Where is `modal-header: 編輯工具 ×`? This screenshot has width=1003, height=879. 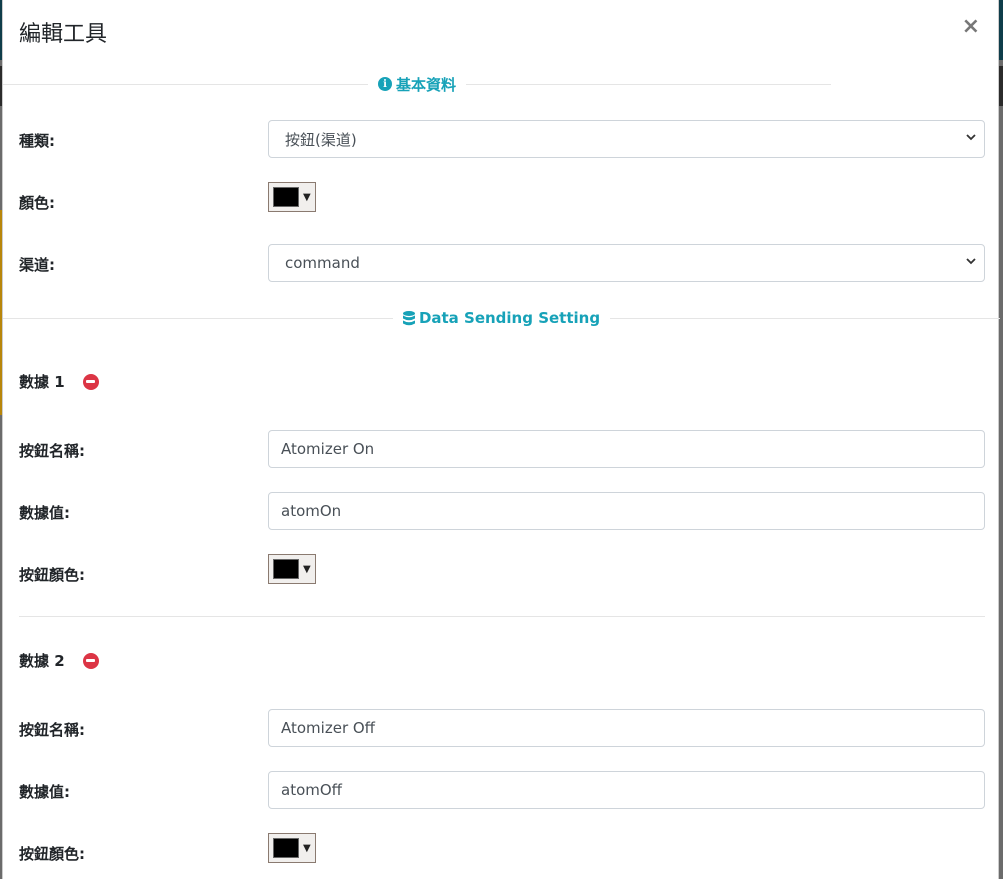 modal-header: 編輯工具 × is located at coordinates (500, 31).